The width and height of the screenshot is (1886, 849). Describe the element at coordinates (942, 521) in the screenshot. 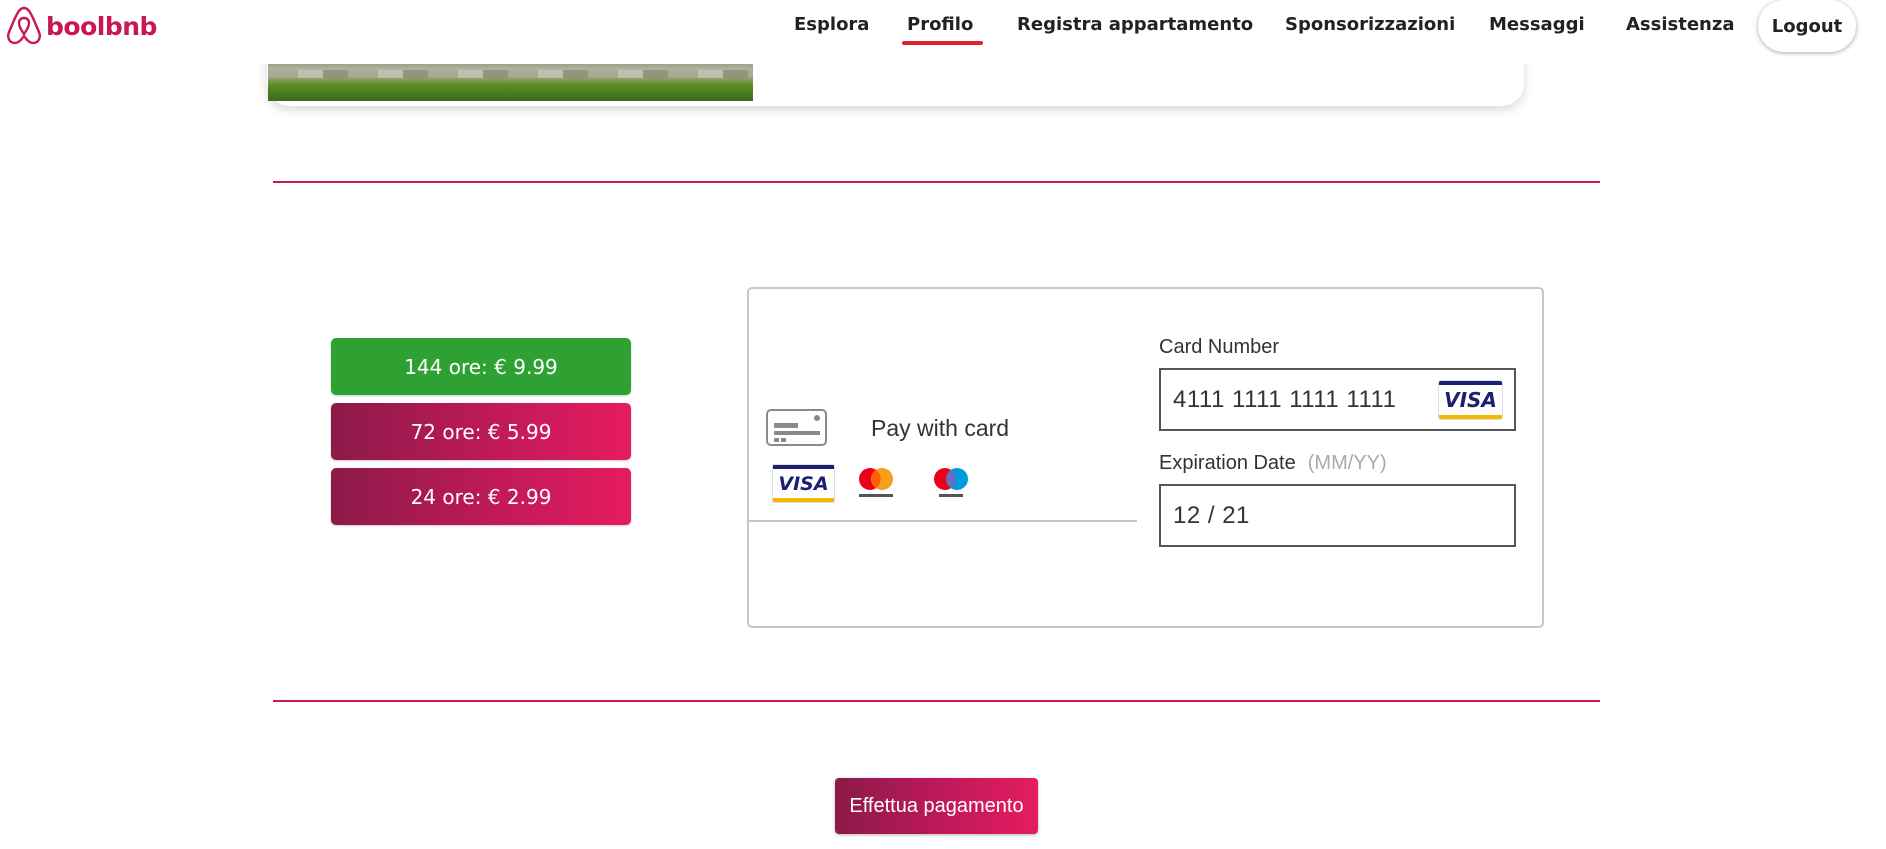

I see `payment-method-separator` at that location.